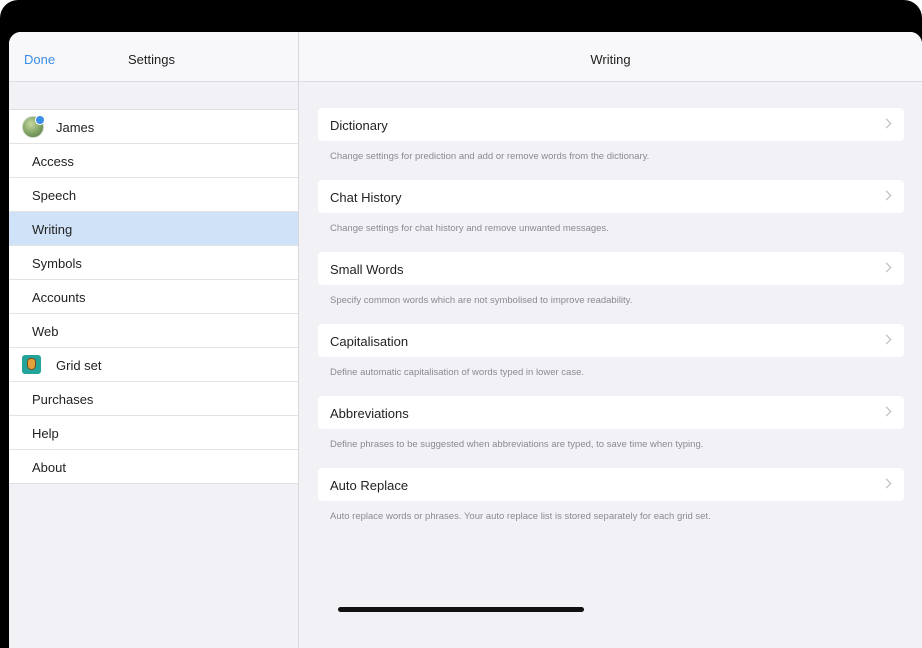  What do you see at coordinates (153, 161) in the screenshot?
I see `sidebar-item-access: Access` at bounding box center [153, 161].